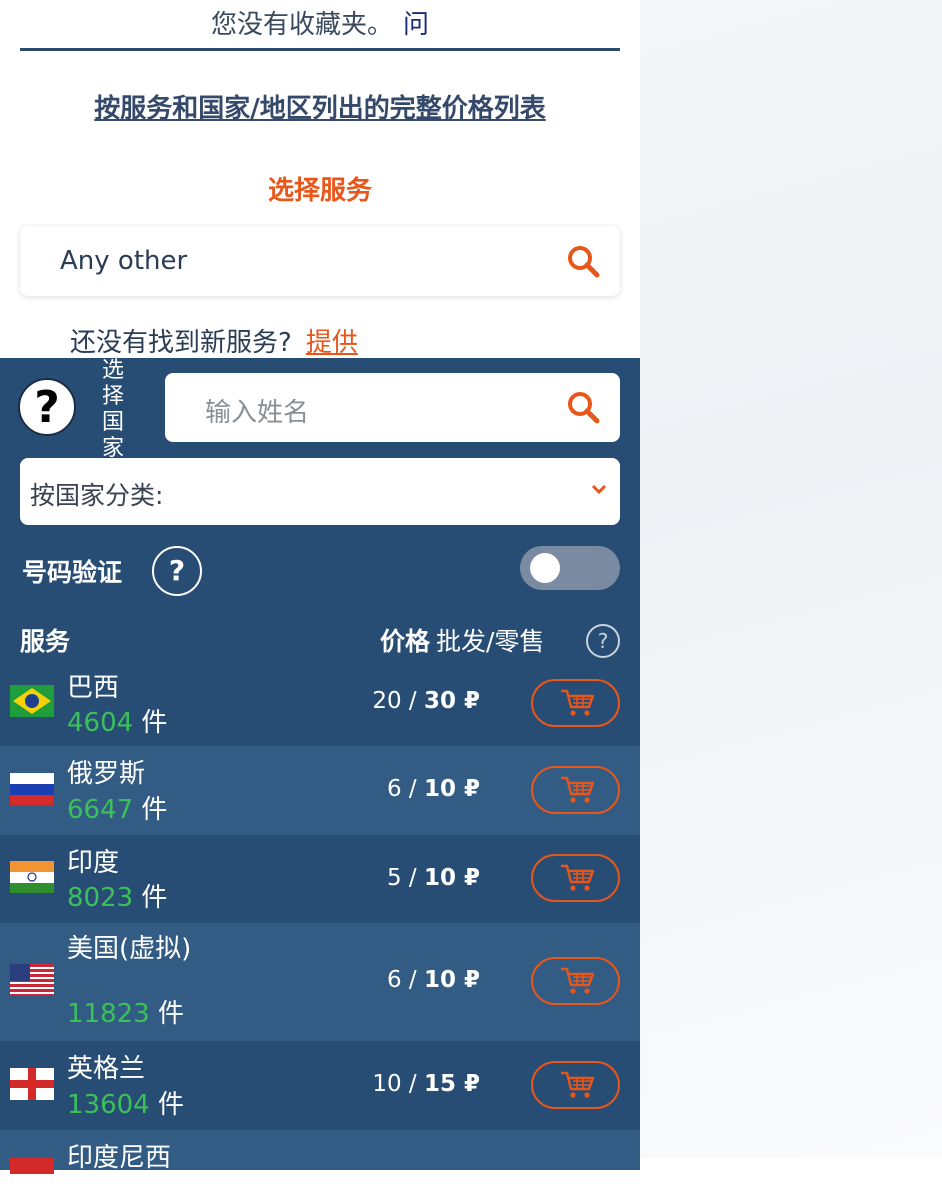 The height and width of the screenshot is (1194, 942). What do you see at coordinates (319, 191) in the screenshot?
I see `select-service-heading: 选择服务` at bounding box center [319, 191].